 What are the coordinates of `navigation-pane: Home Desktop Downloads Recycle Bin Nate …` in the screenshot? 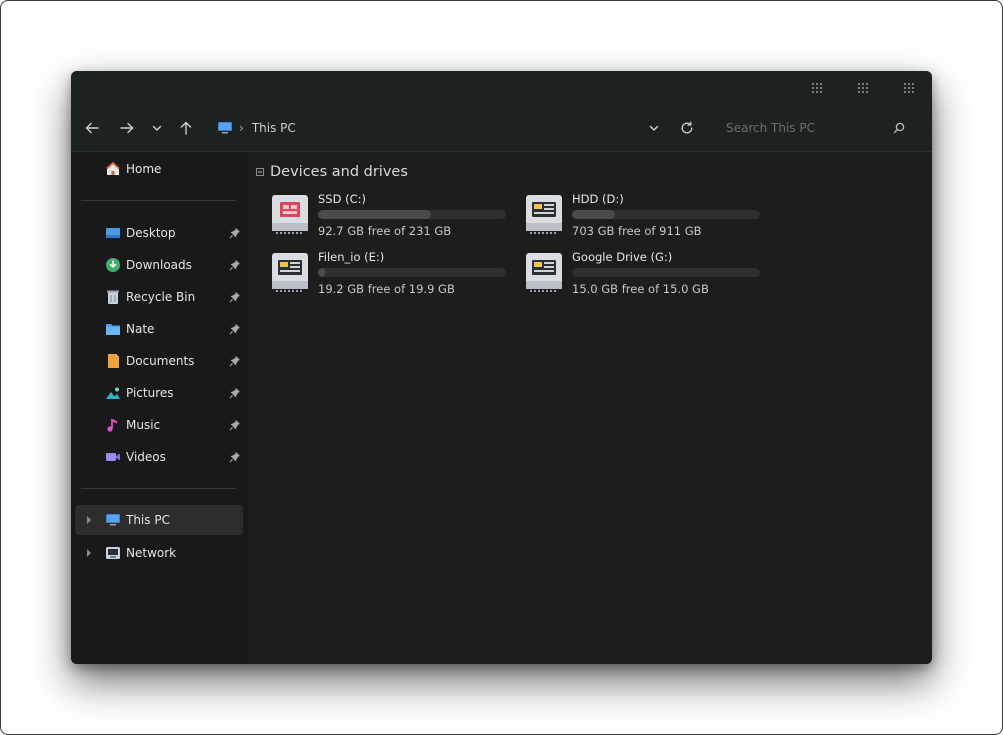 It's located at (159, 408).